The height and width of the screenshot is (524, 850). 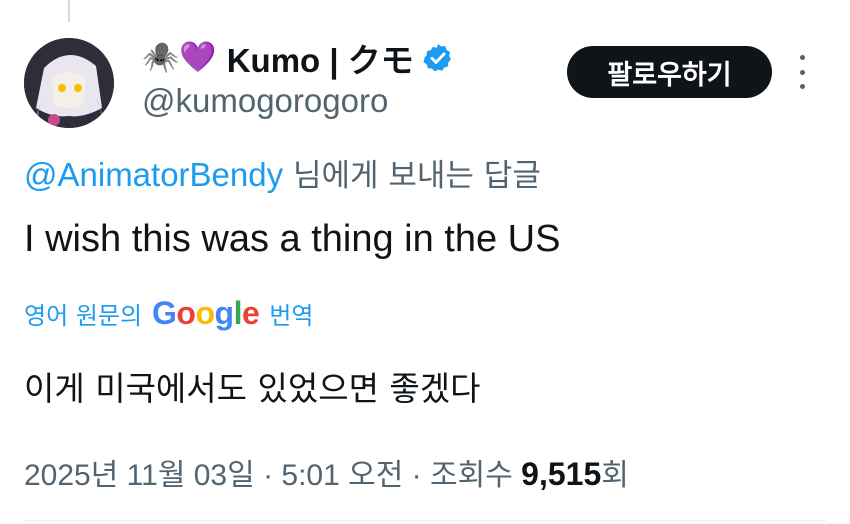 I want to click on avatar-image, so click(x=69, y=83).